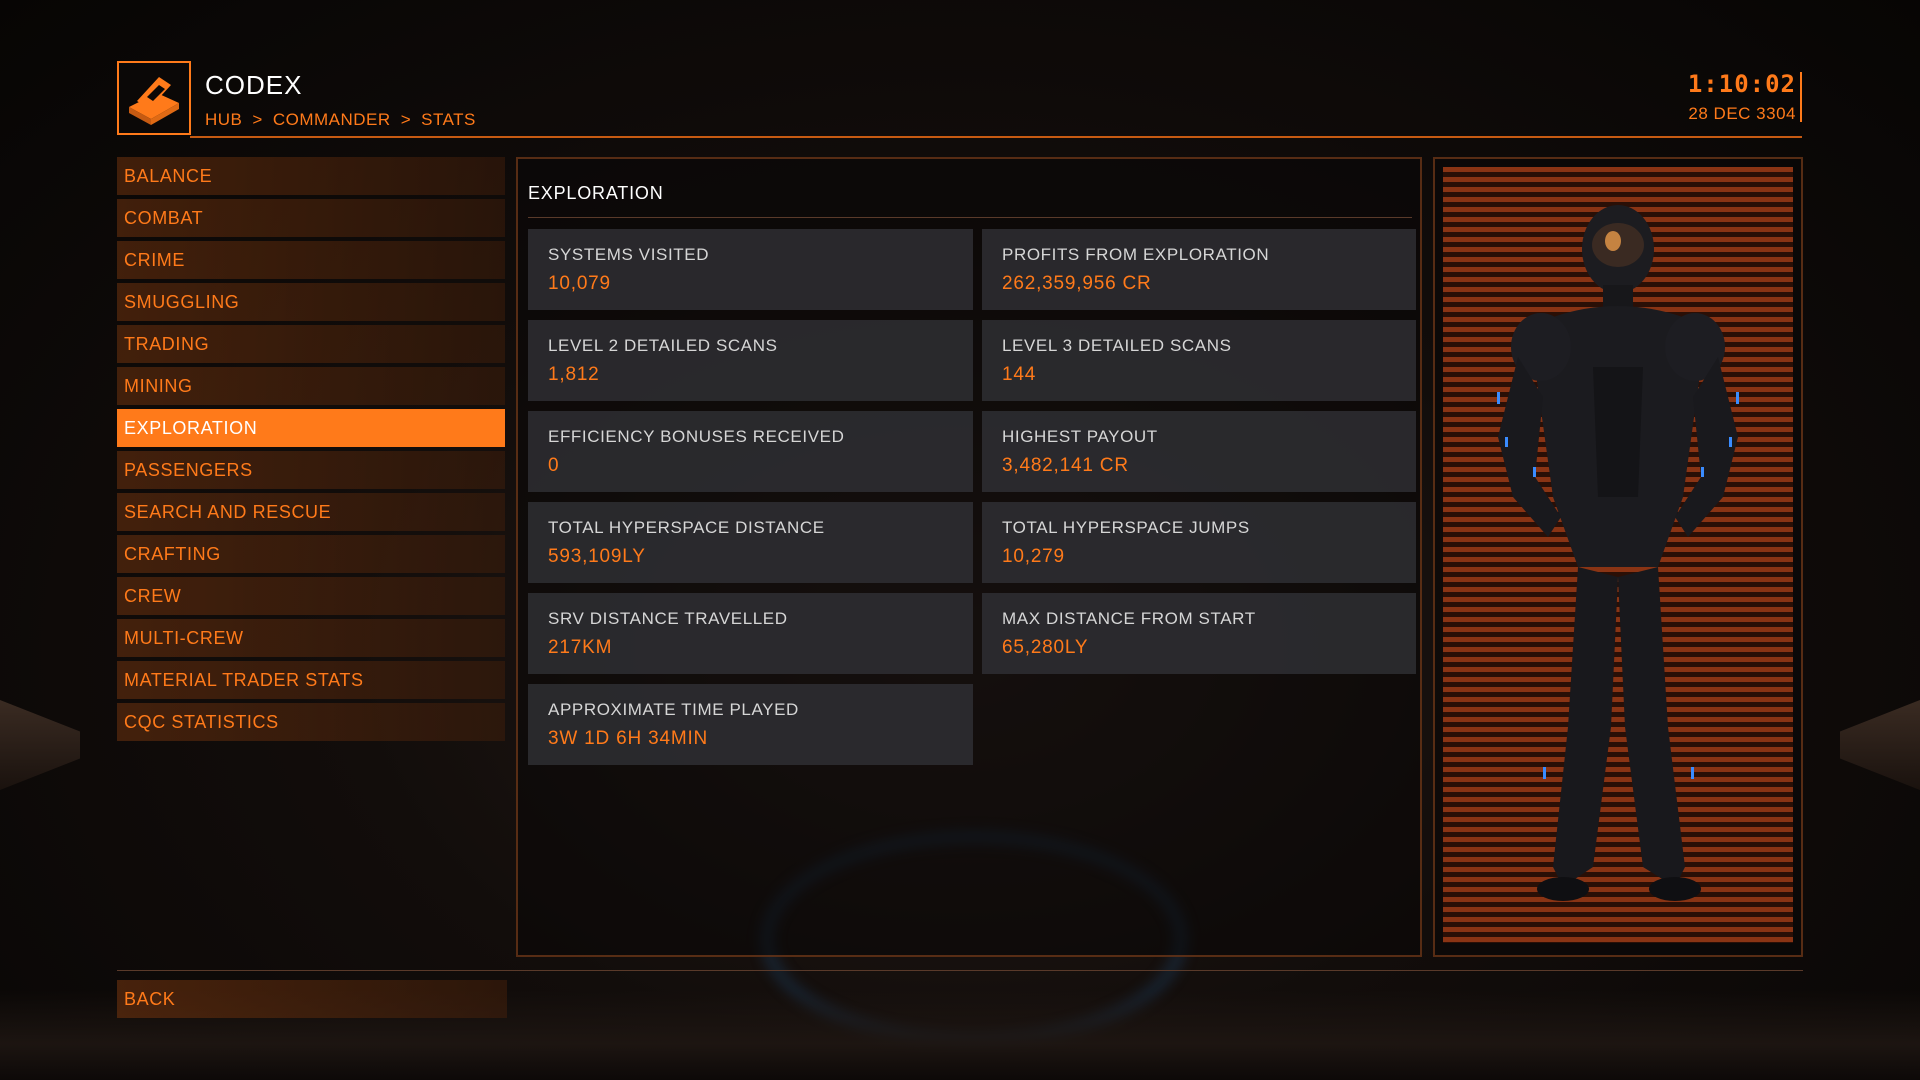  I want to click on clock-date: 28 DEC 3304, so click(1742, 113).